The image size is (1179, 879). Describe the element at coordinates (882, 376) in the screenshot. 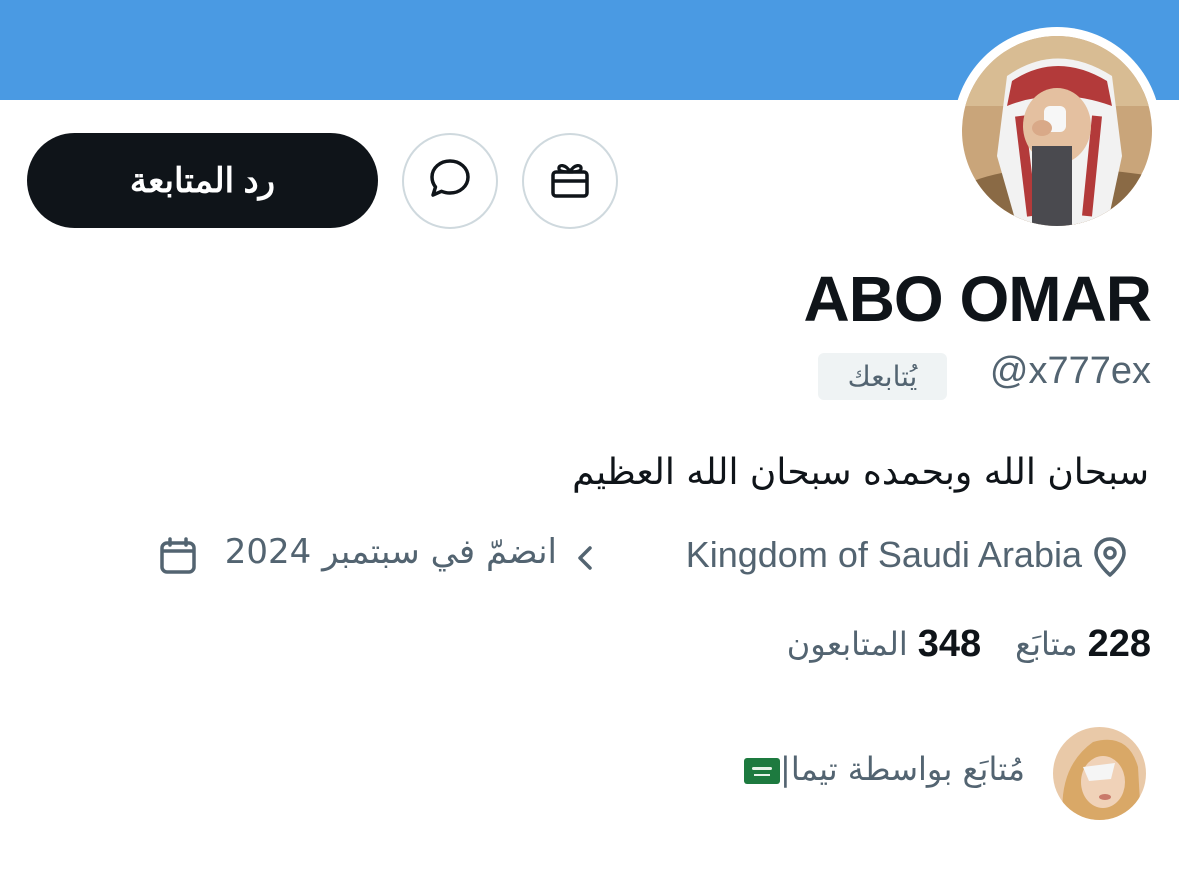

I see `follows-you-badge: يُتابعك` at that location.